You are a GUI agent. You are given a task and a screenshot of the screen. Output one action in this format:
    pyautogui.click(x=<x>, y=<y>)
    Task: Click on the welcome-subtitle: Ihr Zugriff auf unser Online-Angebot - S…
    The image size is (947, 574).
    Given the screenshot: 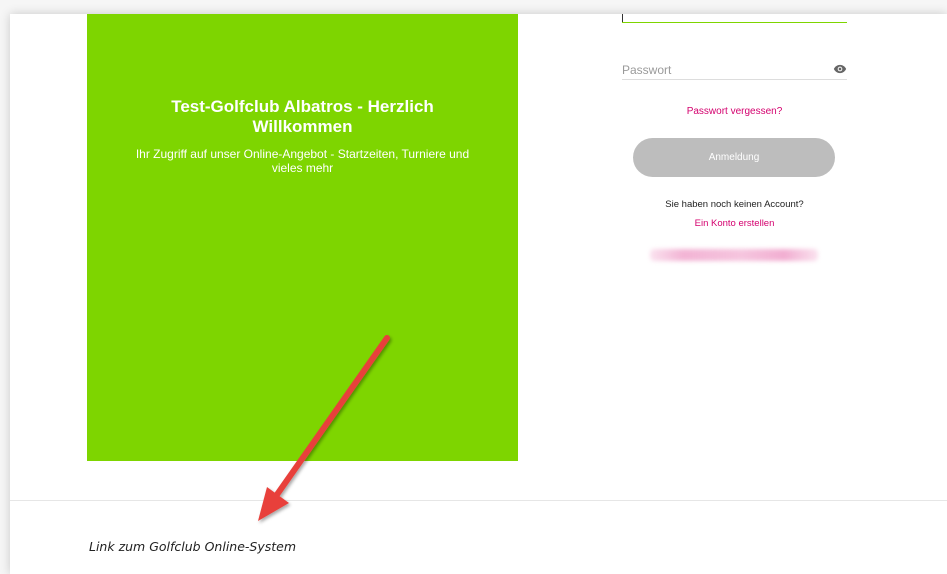 What is the action you would take?
    pyautogui.click(x=302, y=161)
    